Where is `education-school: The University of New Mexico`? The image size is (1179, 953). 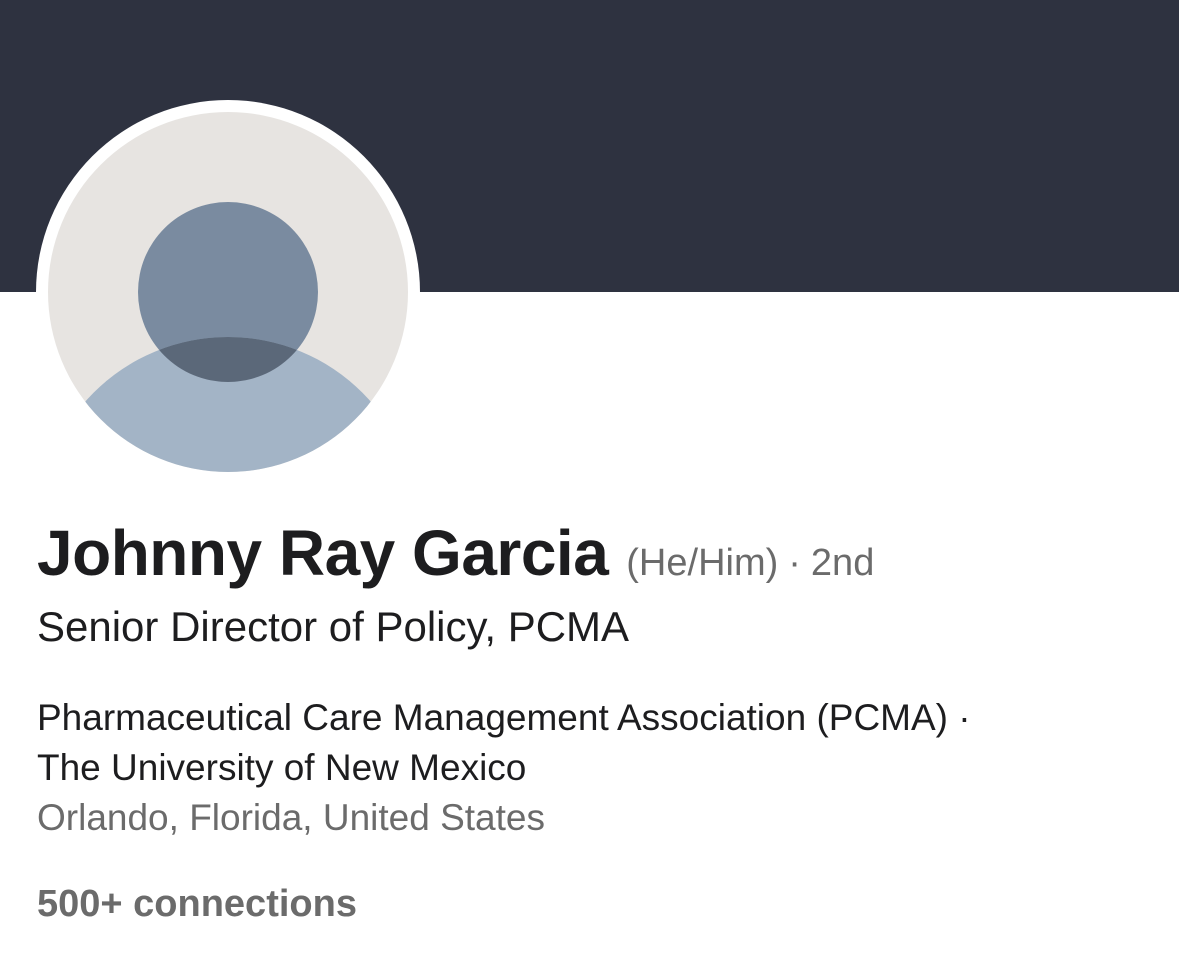
education-school: The University of New Mexico is located at coordinates (281, 768).